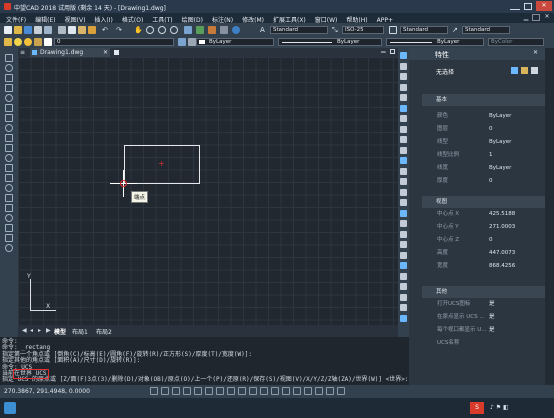  What do you see at coordinates (477, 253) in the screenshot?
I see `property-row: 高度 447.0073` at bounding box center [477, 253].